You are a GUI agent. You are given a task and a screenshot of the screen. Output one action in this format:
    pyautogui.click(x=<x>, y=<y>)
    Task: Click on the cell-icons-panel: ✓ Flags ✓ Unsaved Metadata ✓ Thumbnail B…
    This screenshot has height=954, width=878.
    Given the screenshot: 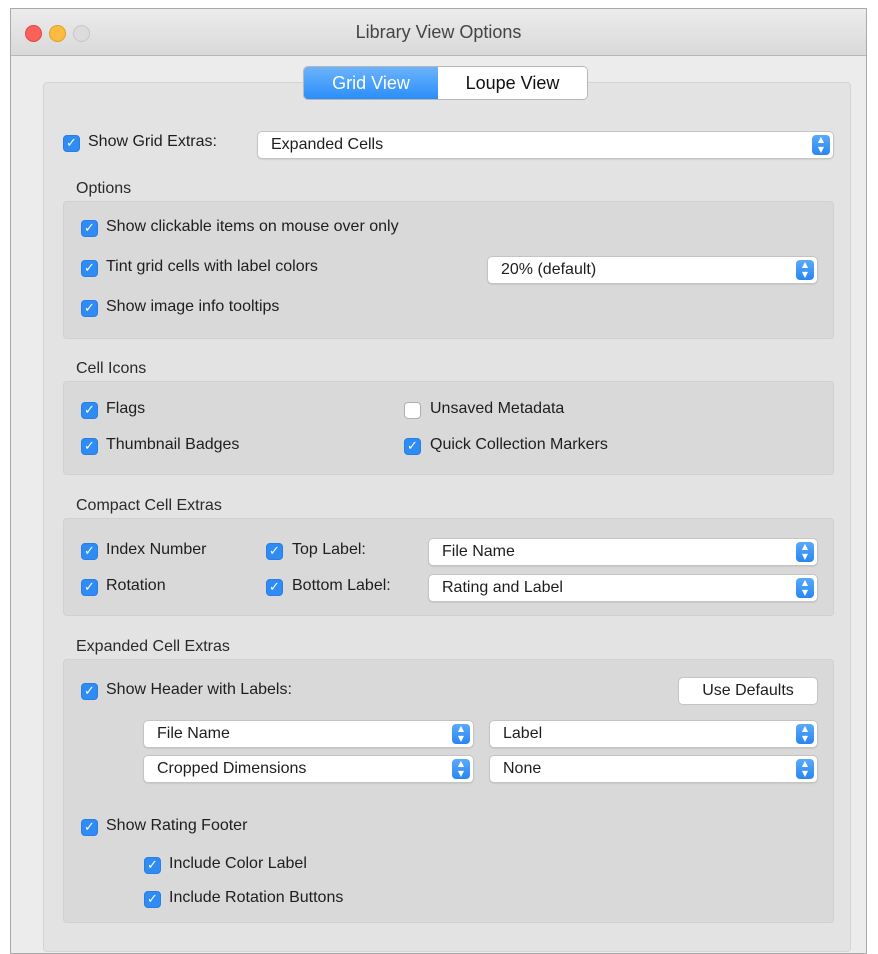 What is the action you would take?
    pyautogui.click(x=448, y=428)
    